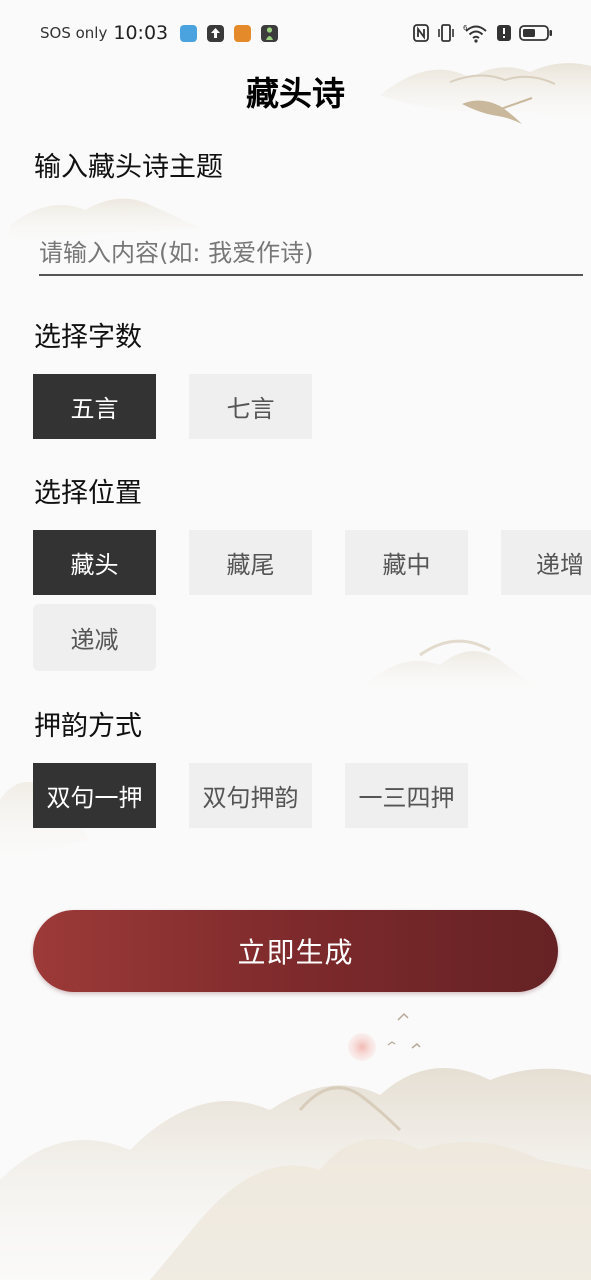 This screenshot has height=1280, width=591. I want to click on alert-icon, so click(504, 33).